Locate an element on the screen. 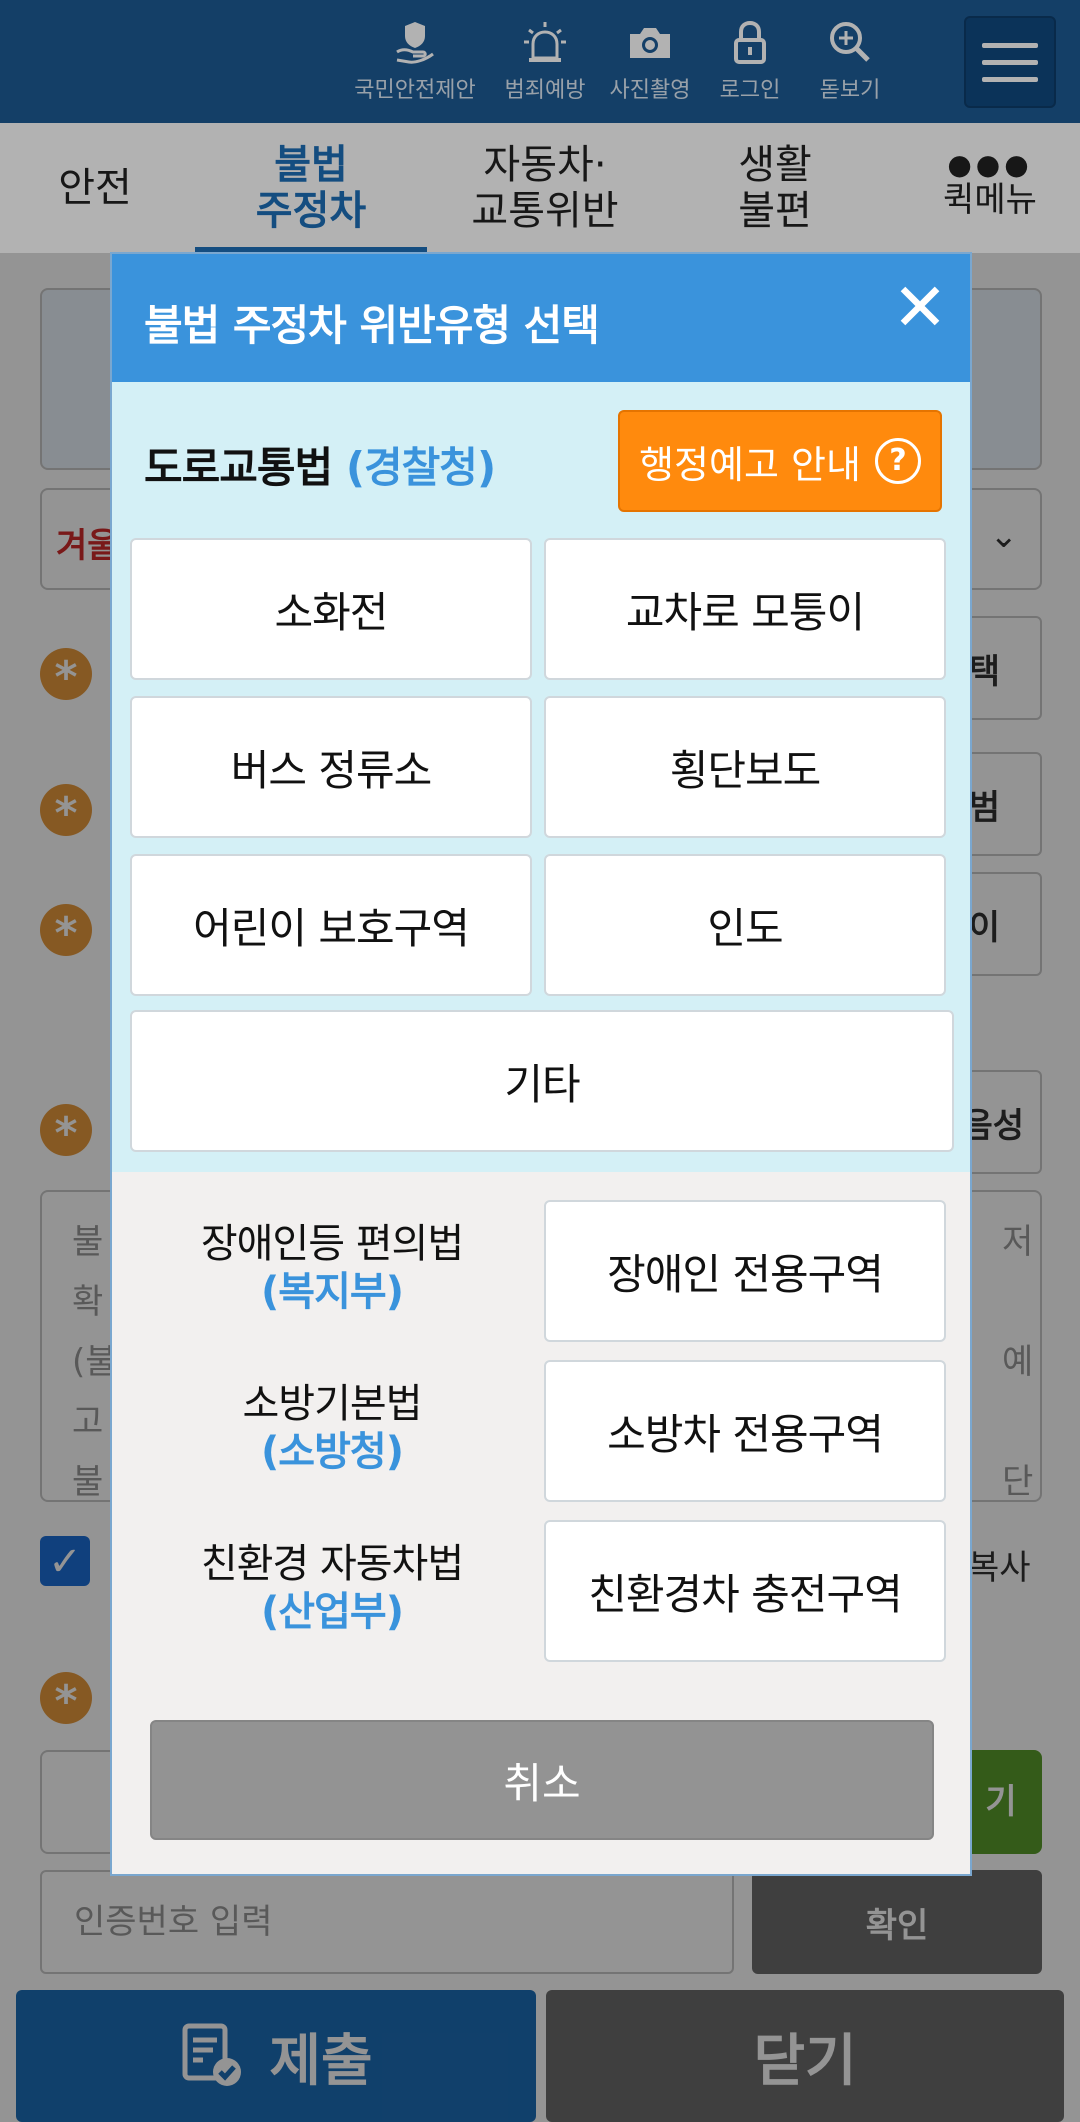 The image size is (1080, 2122). road-traffic-law-heading: 도로교통법 (경찰청) is located at coordinates (320, 464).